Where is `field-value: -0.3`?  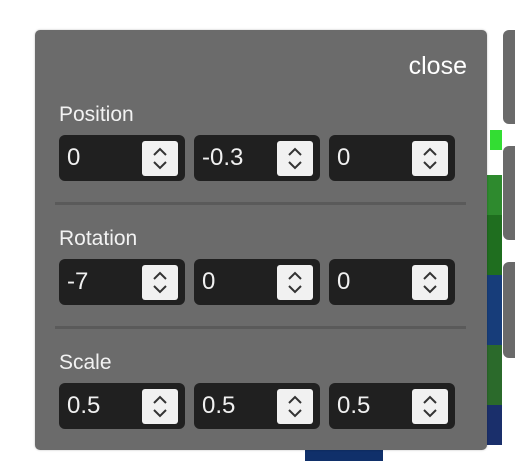
field-value: -0.3 is located at coordinates (223, 157).